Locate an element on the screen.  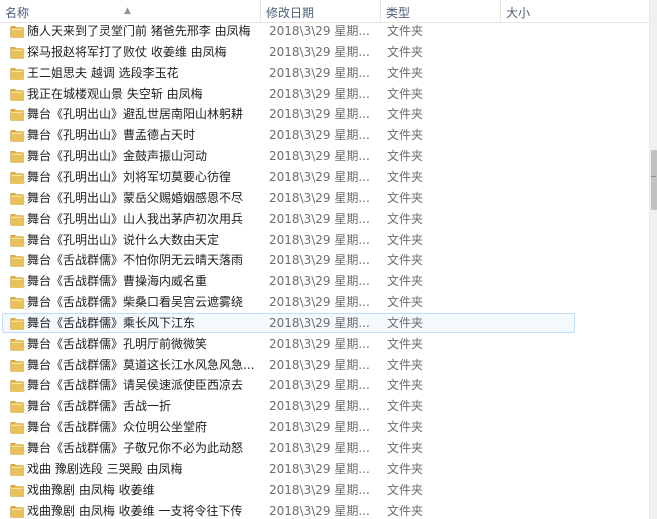
list-item: 舞台《孔明出山》山人我出茅庐初次用兵 2018\3\29 星期... 文件夹 is located at coordinates (288, 219).